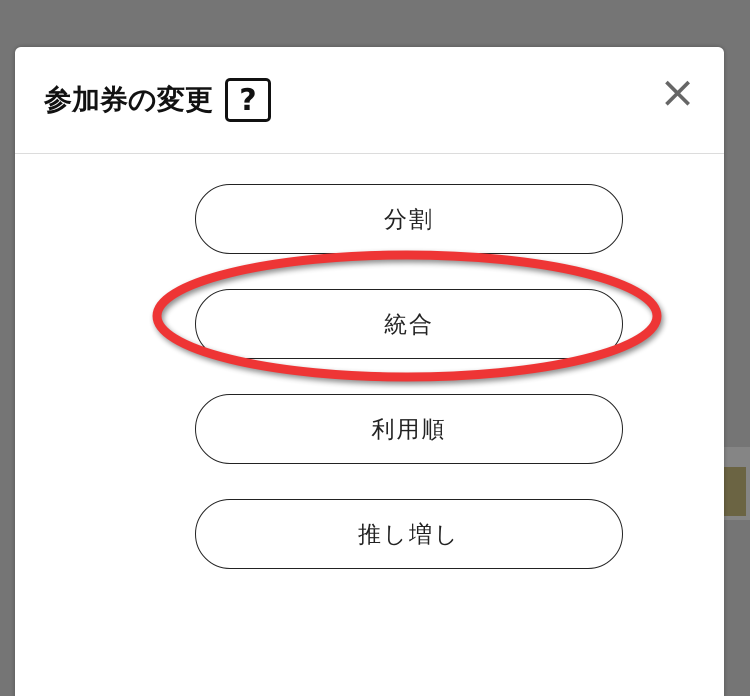  What do you see at coordinates (409, 219) in the screenshot?
I see `option-button: 分割` at bounding box center [409, 219].